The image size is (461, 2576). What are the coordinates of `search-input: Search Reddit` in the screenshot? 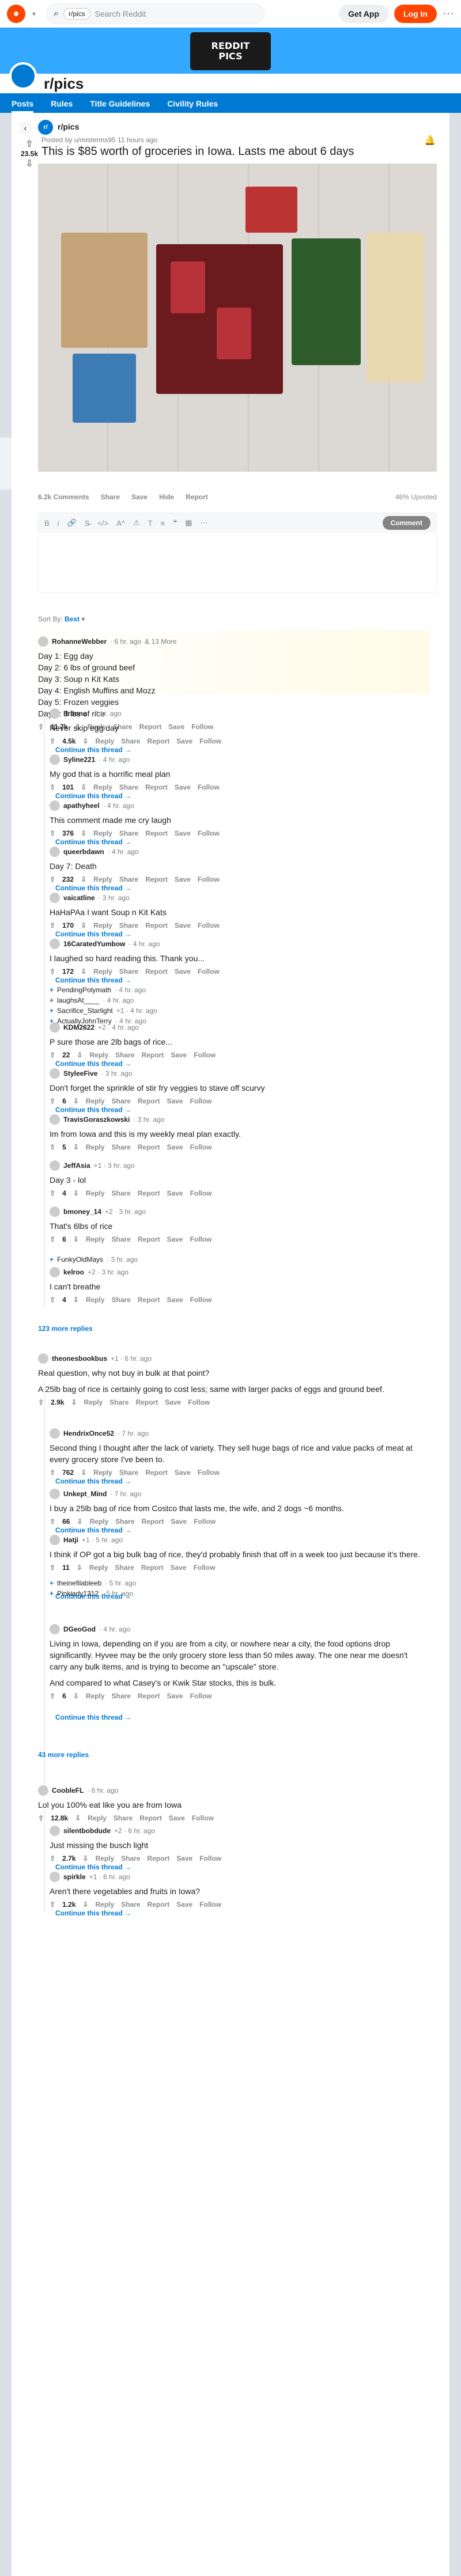 It's located at (121, 13).